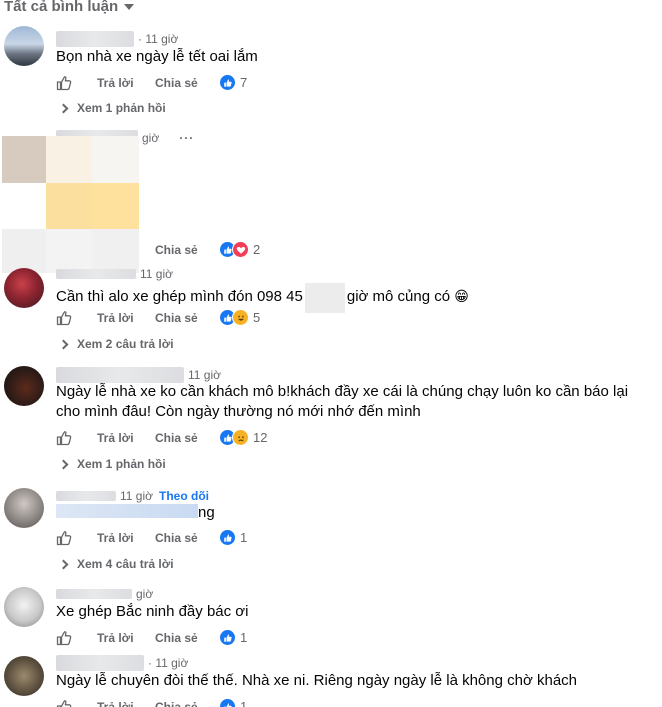 Image resolution: width=662 pixels, height=707 pixels. I want to click on reaction-summary: 2, so click(239, 249).